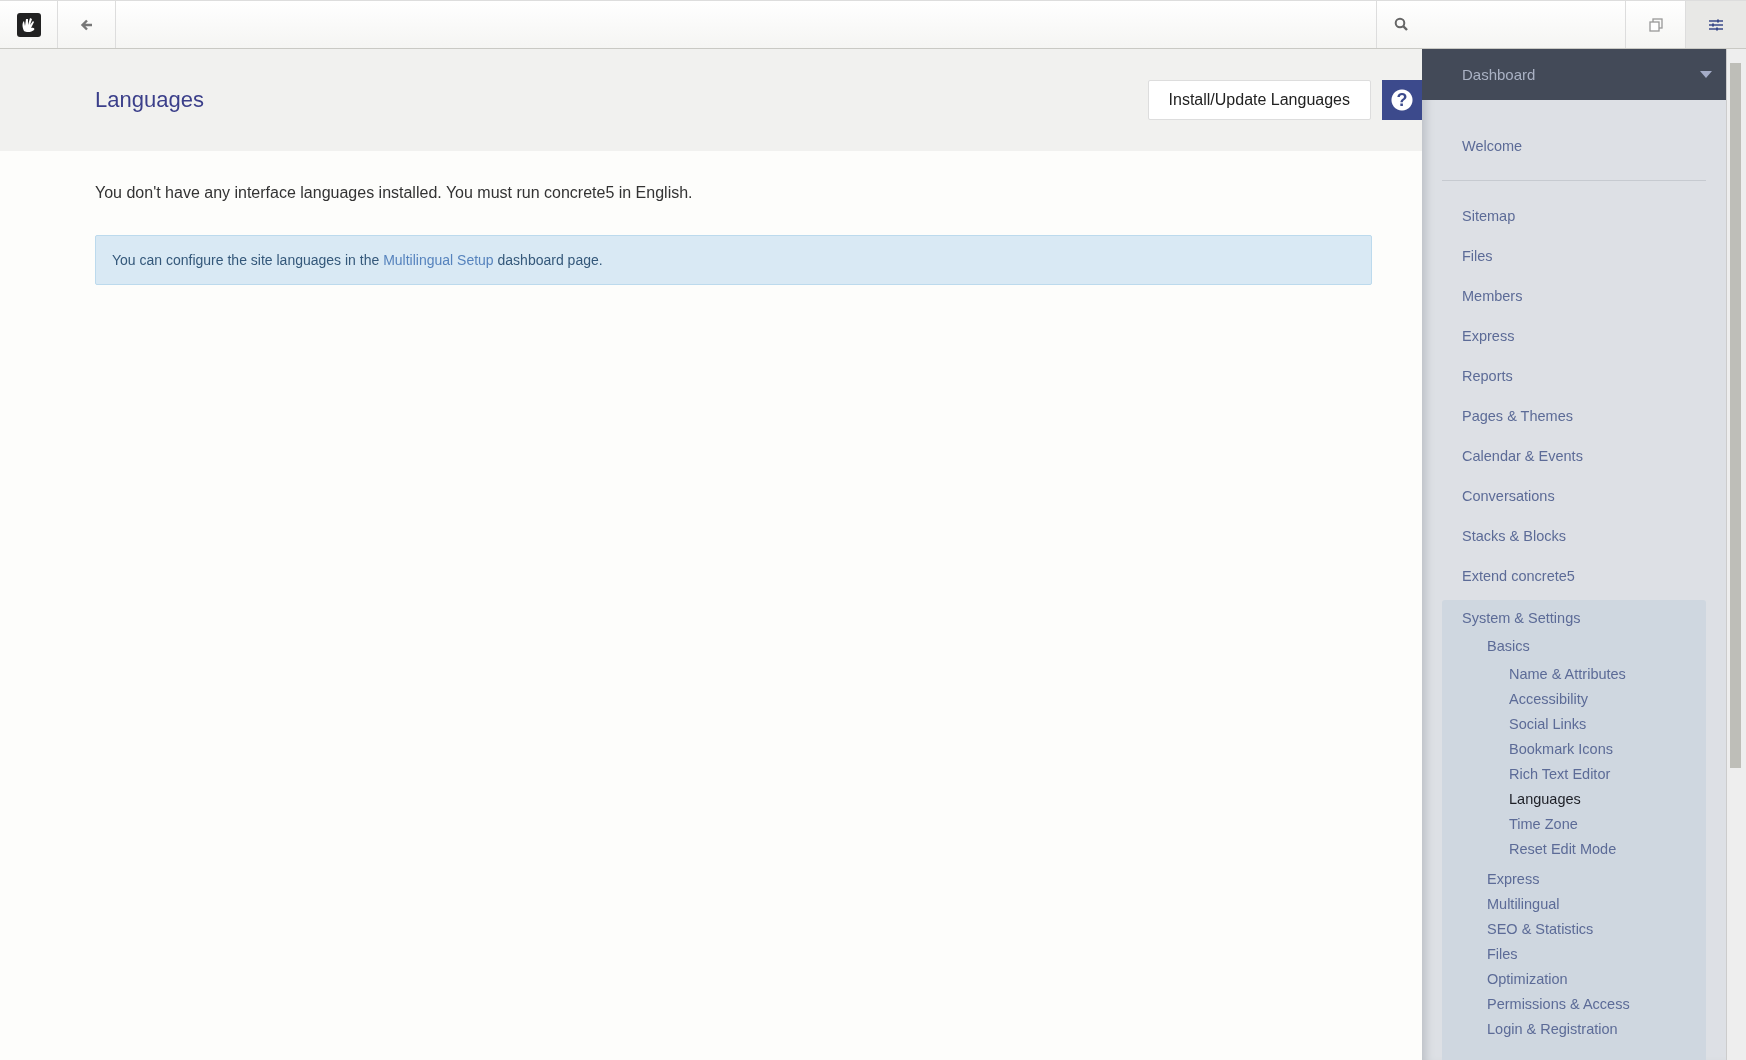  What do you see at coordinates (1574, 824) in the screenshot?
I see `sidebar-item: Time Zone` at bounding box center [1574, 824].